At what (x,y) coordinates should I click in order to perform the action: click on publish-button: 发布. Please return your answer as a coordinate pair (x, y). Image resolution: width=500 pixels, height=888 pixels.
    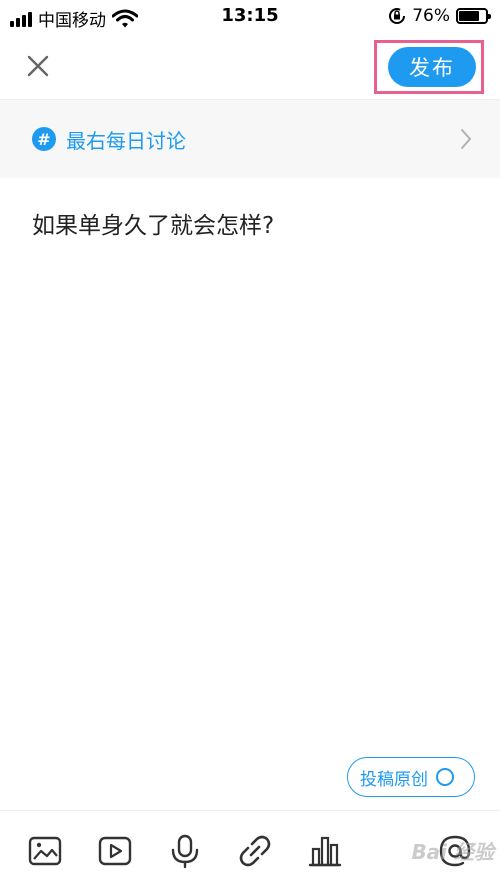
    Looking at the image, I should click on (432, 67).